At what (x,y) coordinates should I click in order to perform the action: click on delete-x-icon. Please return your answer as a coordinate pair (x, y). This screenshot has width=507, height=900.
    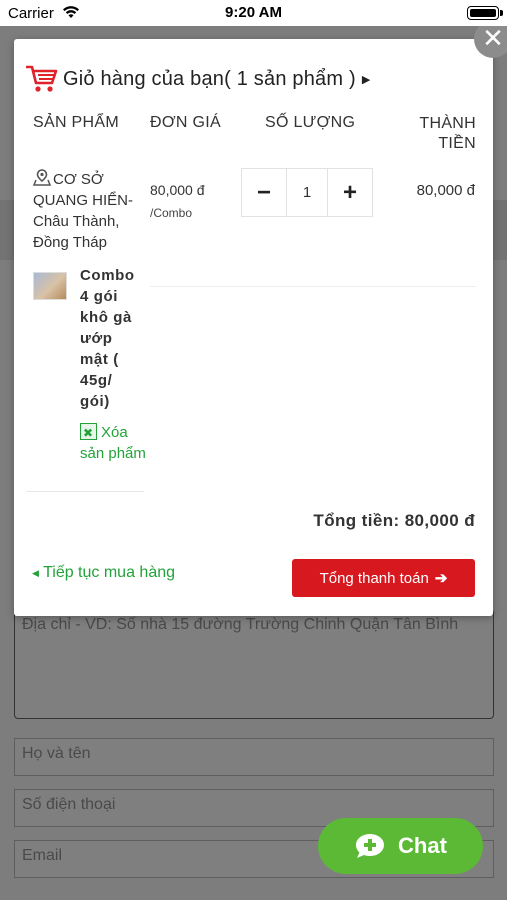
    Looking at the image, I should click on (88, 433).